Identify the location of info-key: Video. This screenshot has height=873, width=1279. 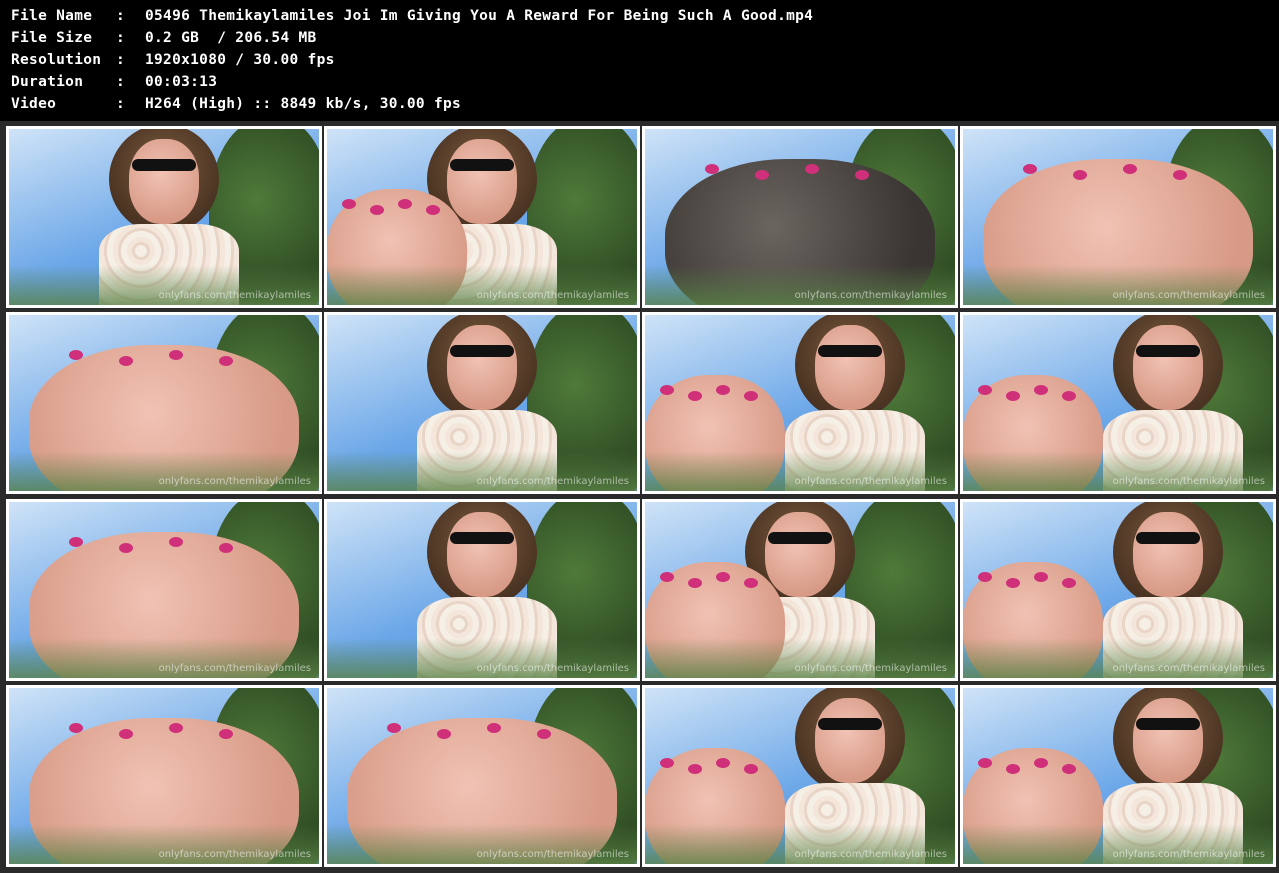
(34, 104).